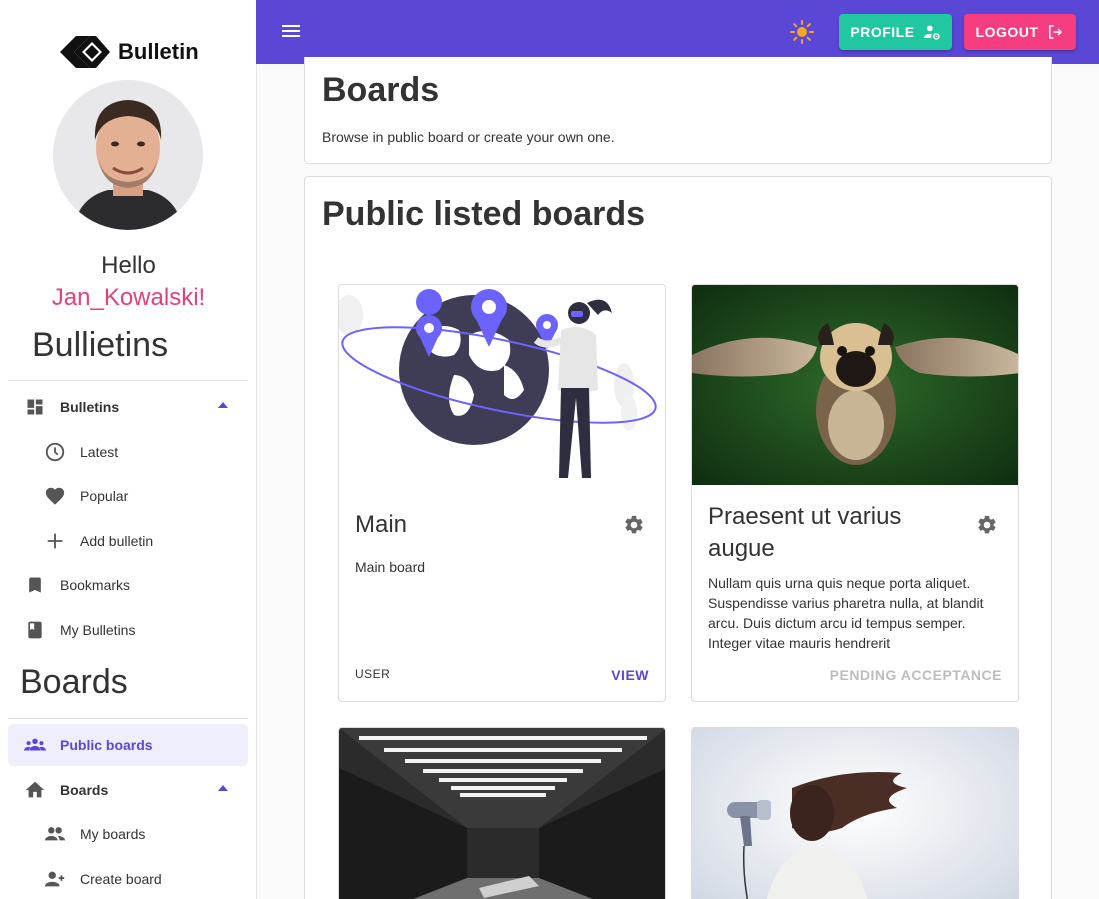  Describe the element at coordinates (35, 407) in the screenshot. I see `dashboard-icon` at that location.